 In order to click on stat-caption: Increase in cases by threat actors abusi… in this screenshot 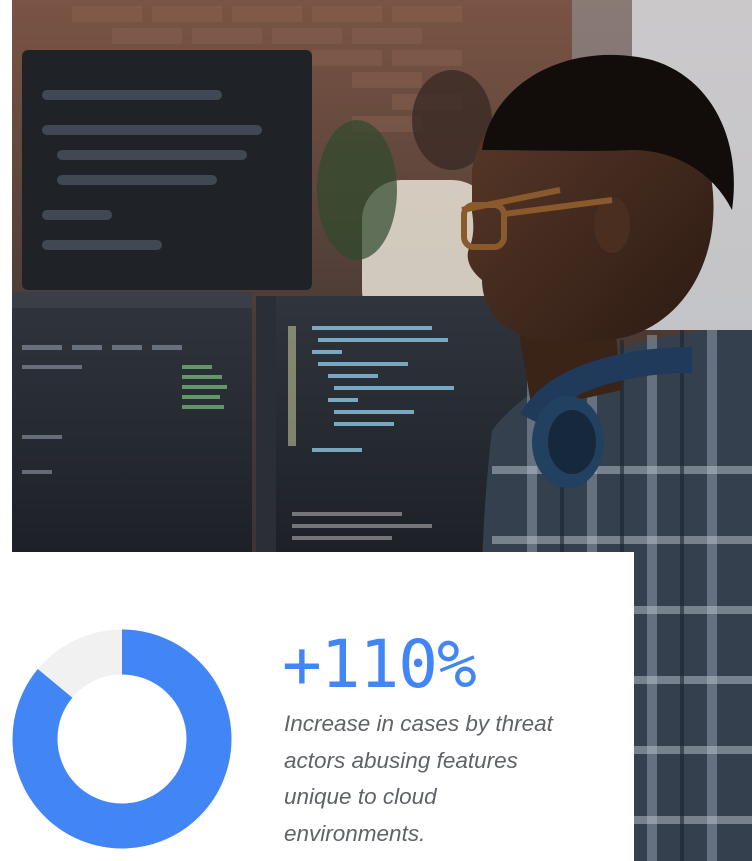, I will do `click(418, 778)`.